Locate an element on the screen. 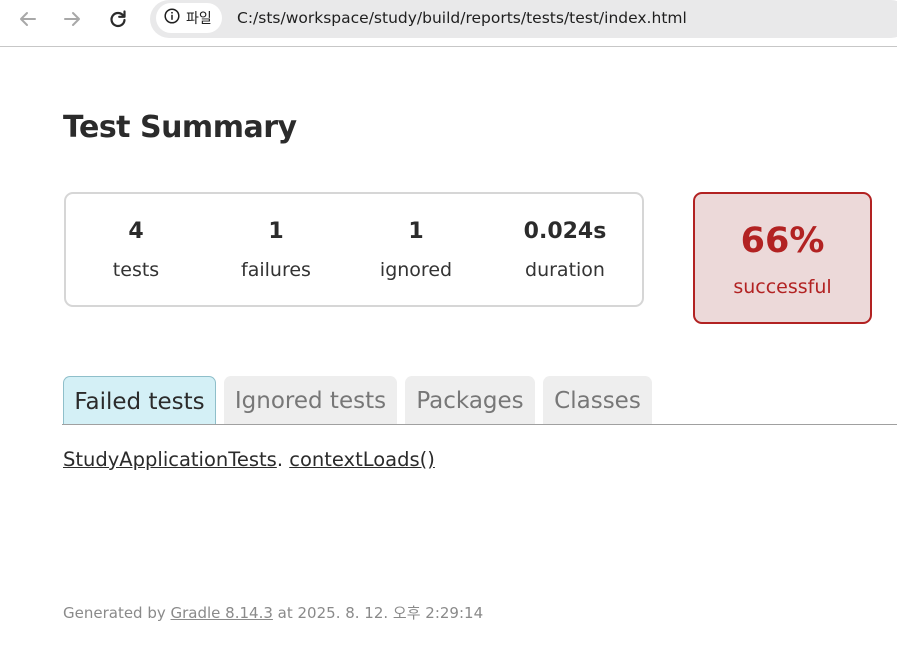 The width and height of the screenshot is (897, 653). counter-label: tests is located at coordinates (136, 270).